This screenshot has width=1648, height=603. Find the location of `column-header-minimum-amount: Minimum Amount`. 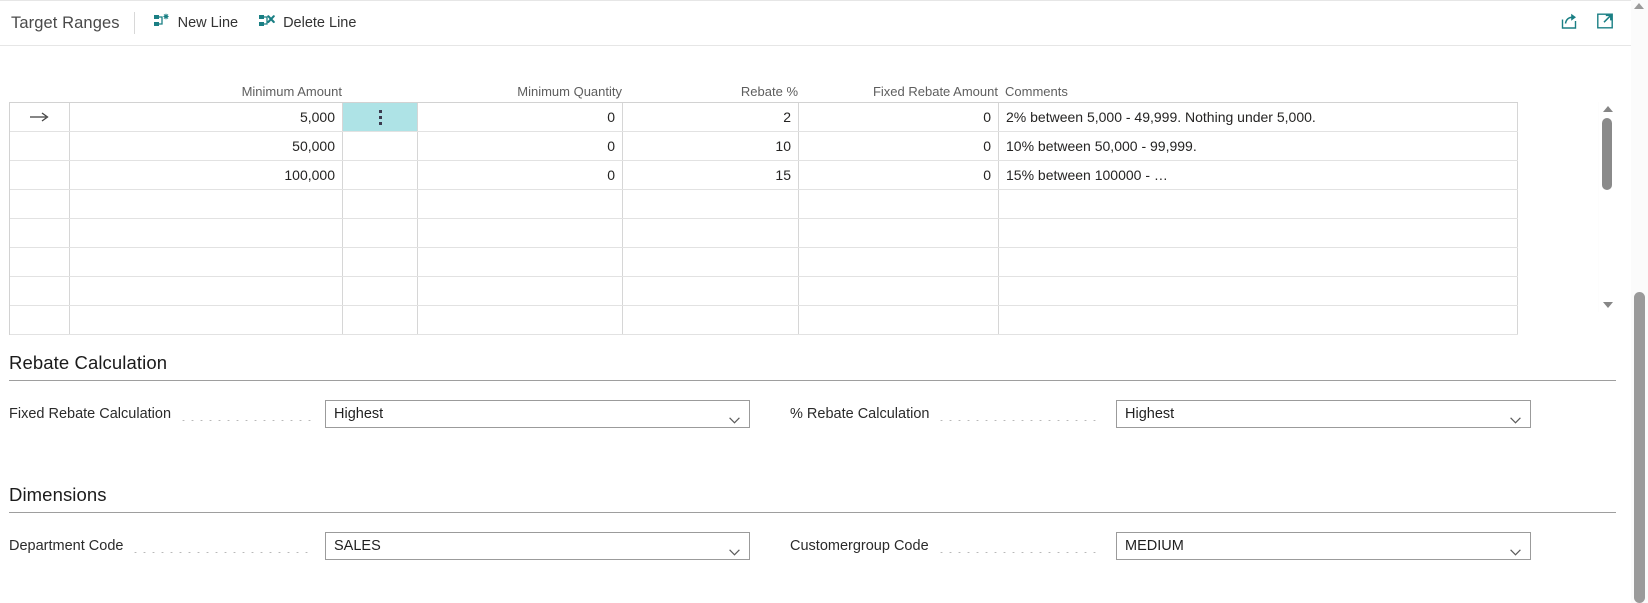

column-header-minimum-amount: Minimum Amount is located at coordinates (205, 91).